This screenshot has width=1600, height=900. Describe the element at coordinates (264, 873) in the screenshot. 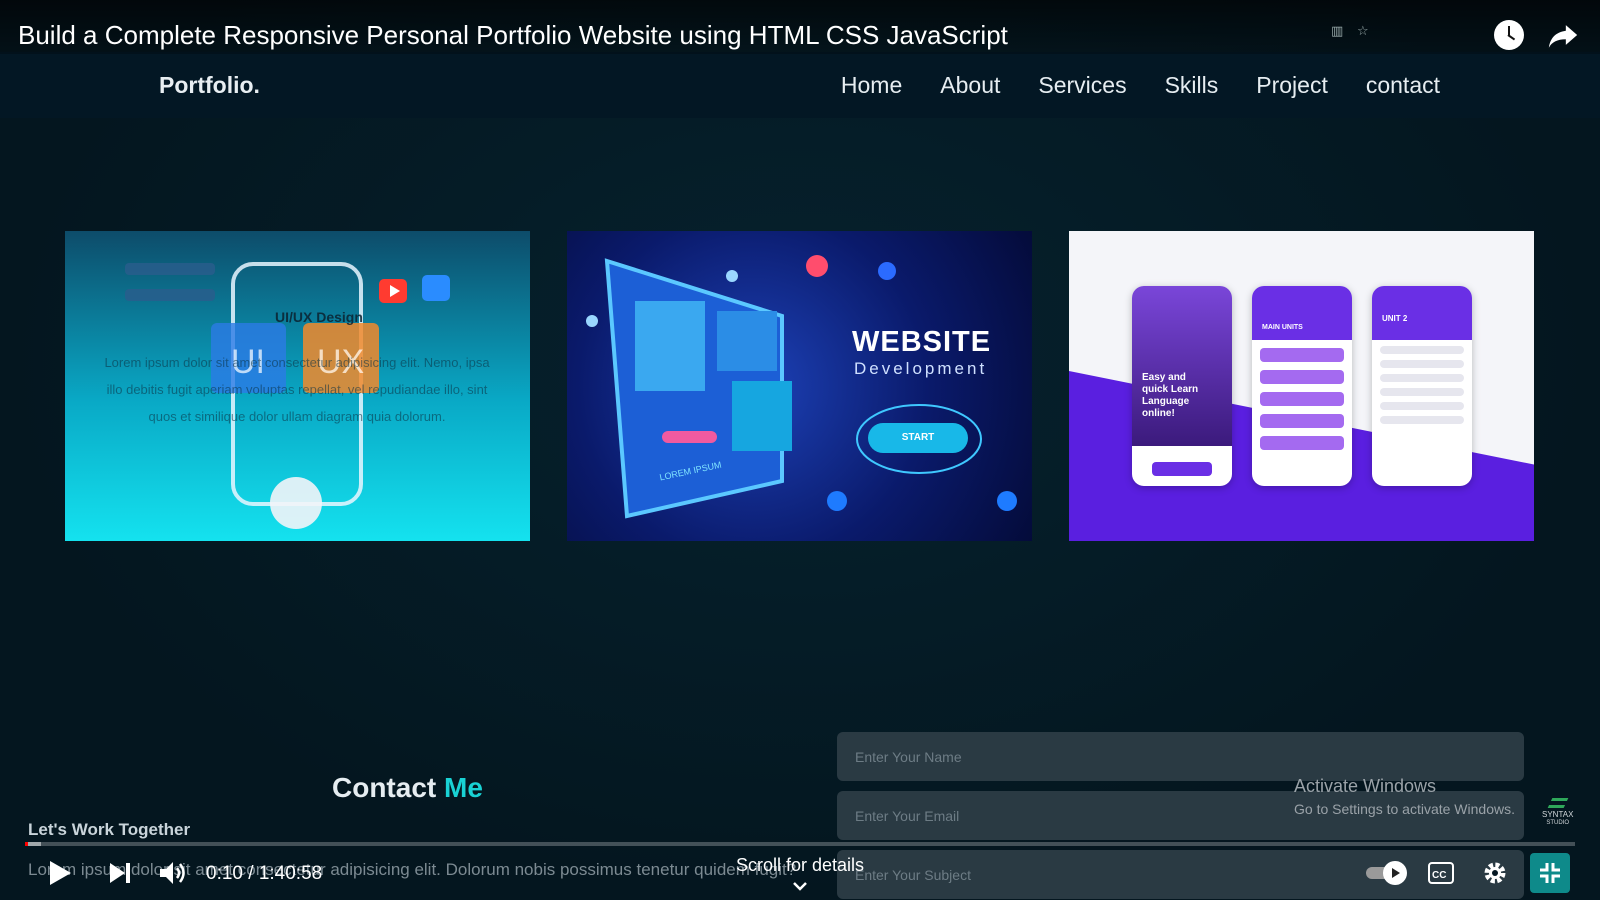

I see `time-display: 0:10 / 1:40:58` at that location.